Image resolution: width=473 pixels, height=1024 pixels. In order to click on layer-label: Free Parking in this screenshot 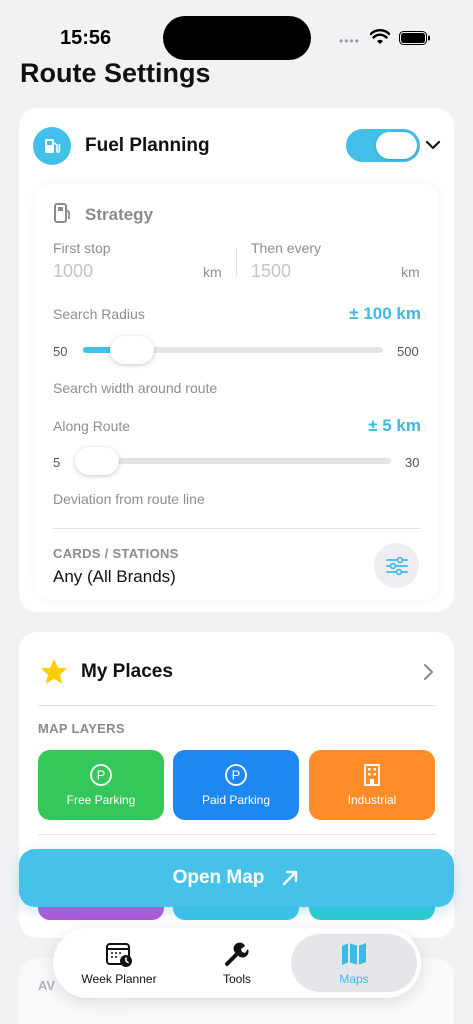, I will do `click(101, 800)`.